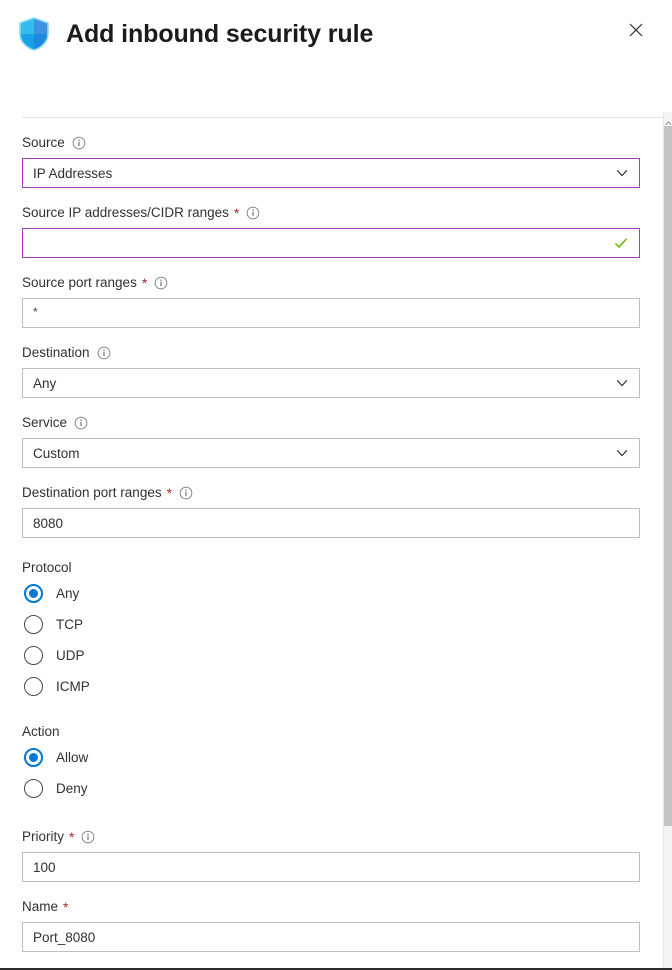 This screenshot has width=672, height=970. What do you see at coordinates (332, 283) in the screenshot?
I see `field-label-source-port-ranges: Source port ranges *` at bounding box center [332, 283].